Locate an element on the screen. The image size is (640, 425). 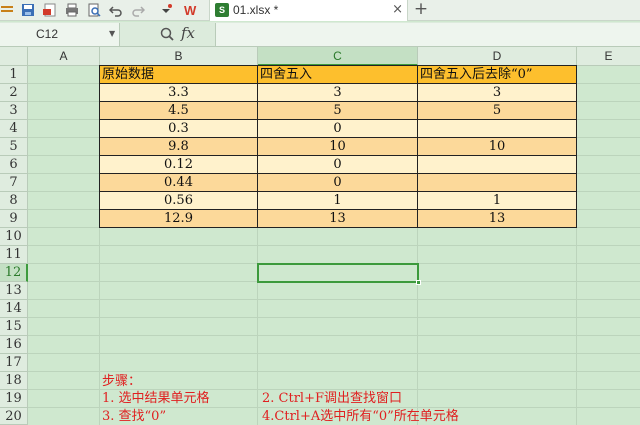
name-box: C12 ▼ is located at coordinates (60, 34).